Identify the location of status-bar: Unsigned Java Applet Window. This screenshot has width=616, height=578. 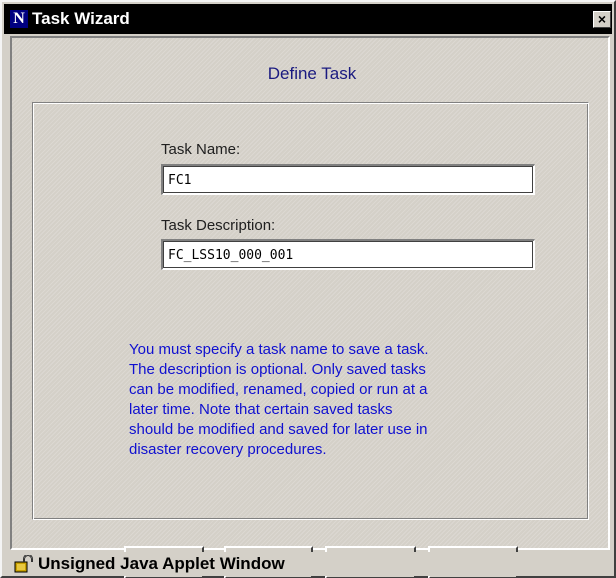
(310, 564).